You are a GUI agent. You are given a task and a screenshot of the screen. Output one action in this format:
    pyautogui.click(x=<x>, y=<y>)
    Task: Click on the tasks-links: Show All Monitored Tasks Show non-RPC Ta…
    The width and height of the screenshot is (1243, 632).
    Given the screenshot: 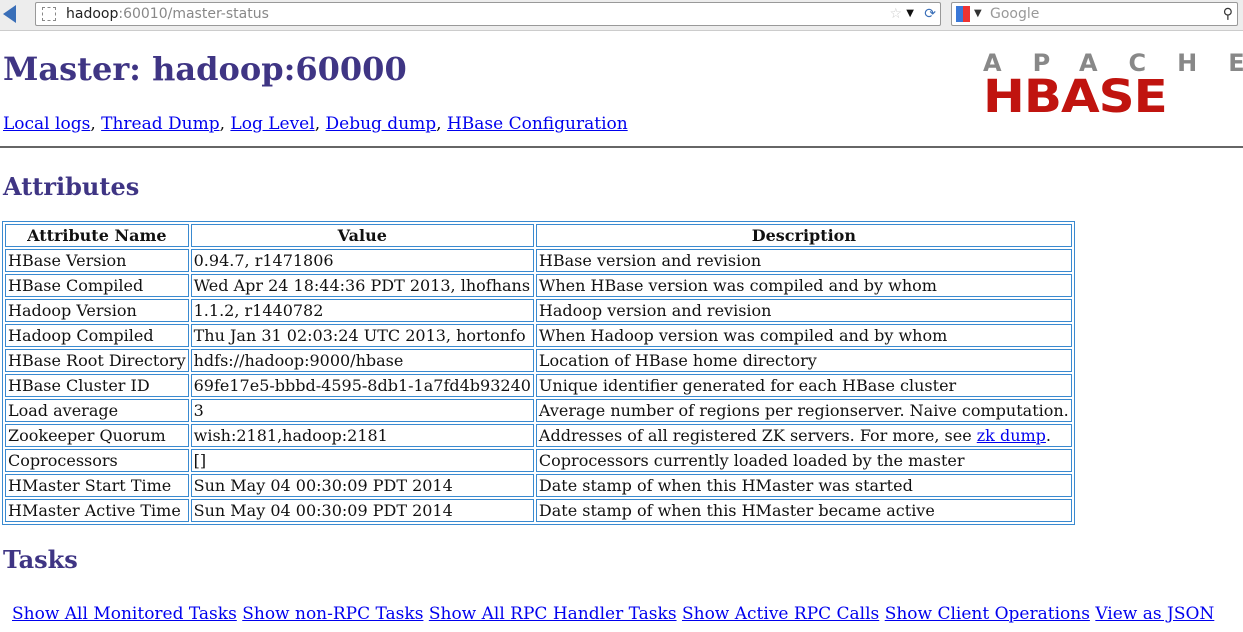 What is the action you would take?
    pyautogui.click(x=613, y=614)
    